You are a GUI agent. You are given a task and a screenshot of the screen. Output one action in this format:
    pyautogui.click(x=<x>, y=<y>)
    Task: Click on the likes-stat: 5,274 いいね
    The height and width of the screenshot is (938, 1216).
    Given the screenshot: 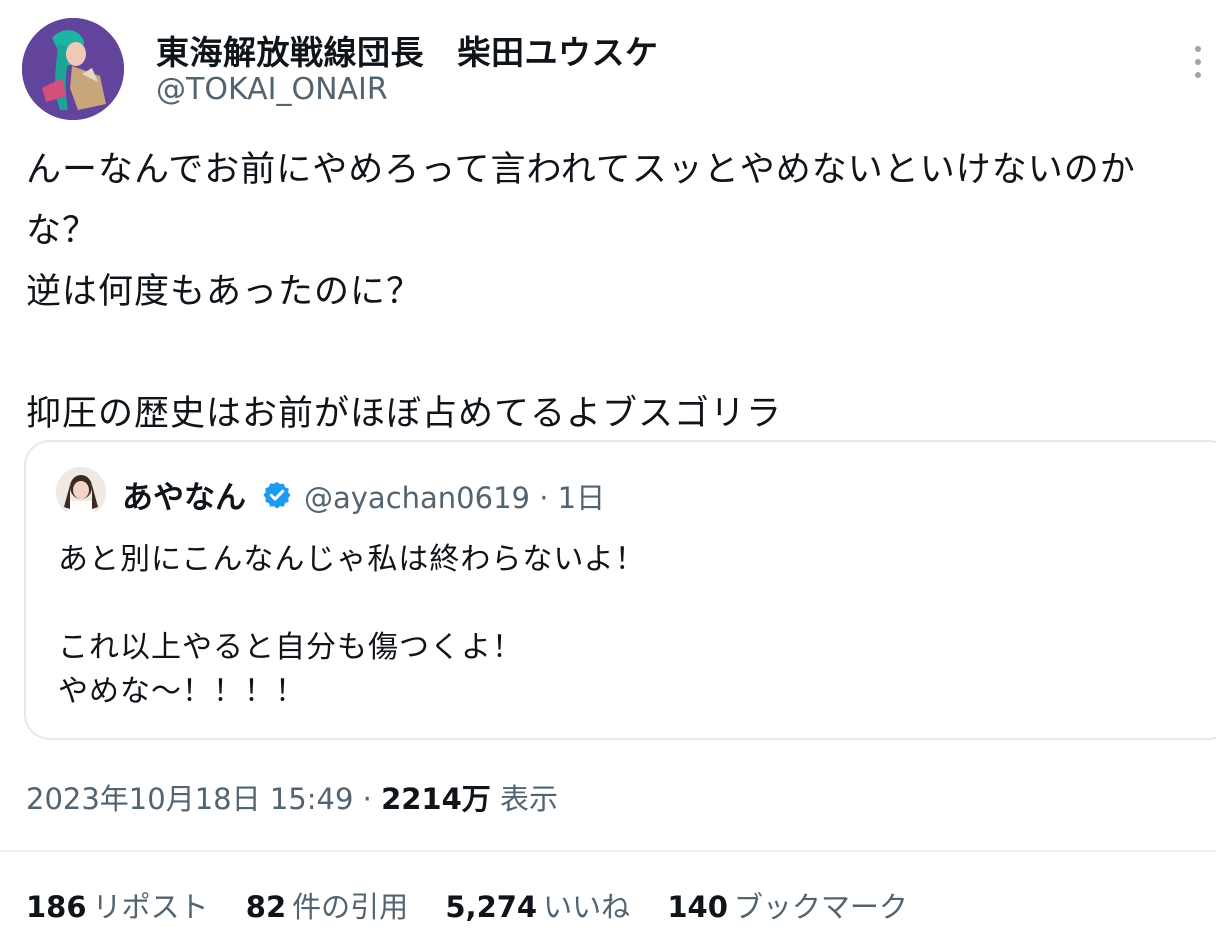 What is the action you would take?
    pyautogui.click(x=537, y=905)
    